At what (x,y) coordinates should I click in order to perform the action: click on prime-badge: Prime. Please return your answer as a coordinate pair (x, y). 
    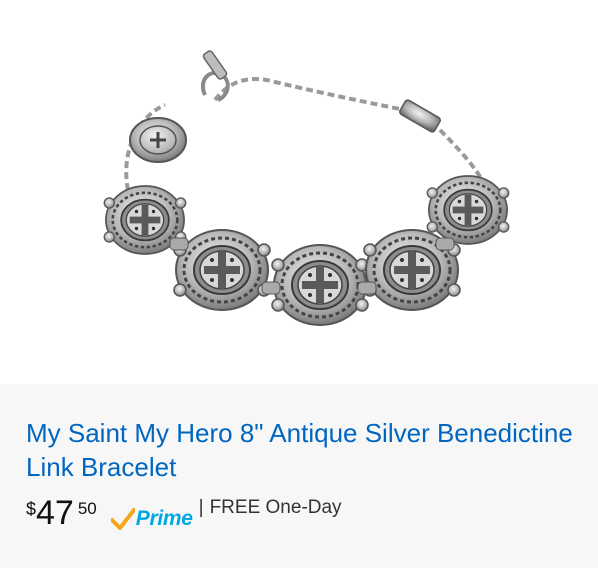
    Looking at the image, I should click on (151, 519).